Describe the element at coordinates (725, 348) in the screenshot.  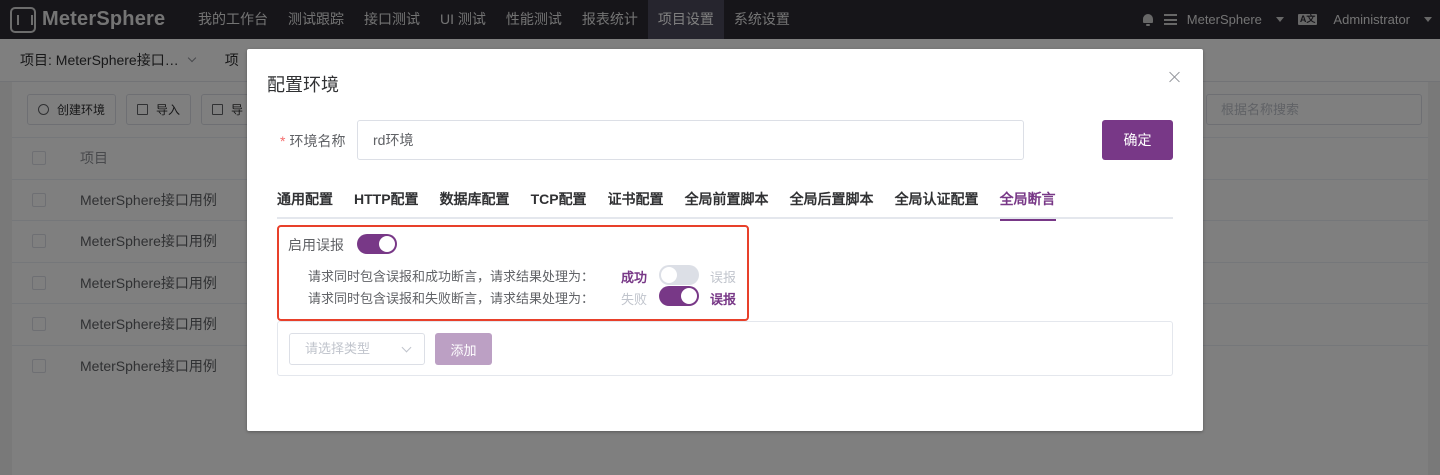
I see `assertion-panel: 请选择类型 添加` at that location.